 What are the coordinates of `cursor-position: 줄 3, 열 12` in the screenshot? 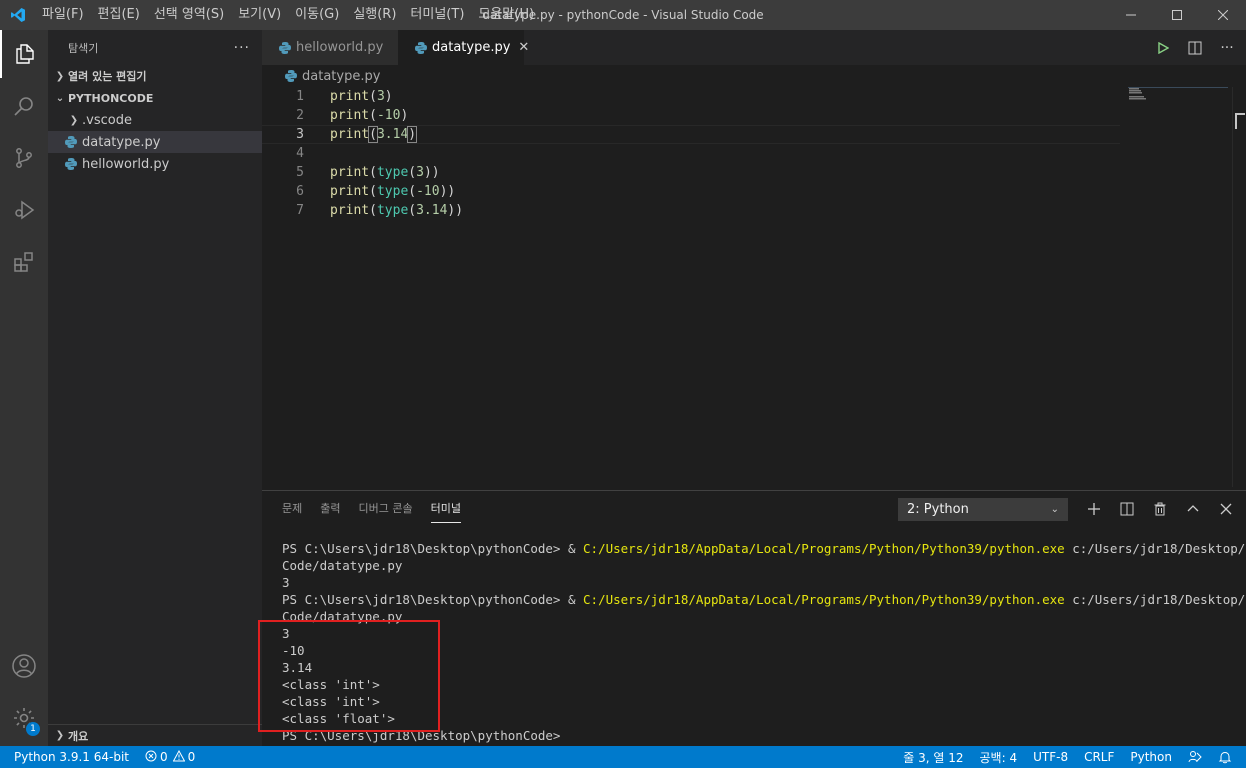 It's located at (933, 757).